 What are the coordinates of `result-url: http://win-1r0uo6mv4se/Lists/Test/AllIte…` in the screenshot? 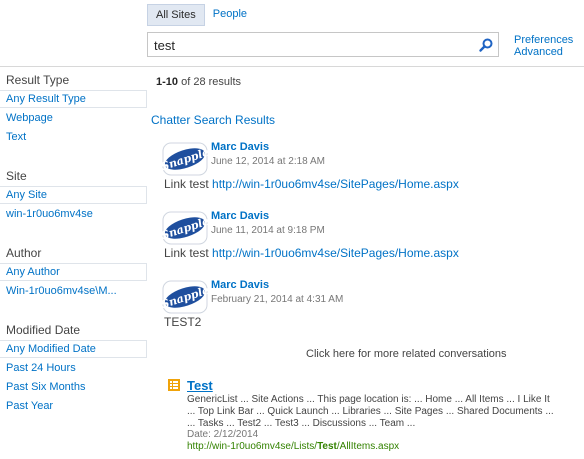 It's located at (293, 446).